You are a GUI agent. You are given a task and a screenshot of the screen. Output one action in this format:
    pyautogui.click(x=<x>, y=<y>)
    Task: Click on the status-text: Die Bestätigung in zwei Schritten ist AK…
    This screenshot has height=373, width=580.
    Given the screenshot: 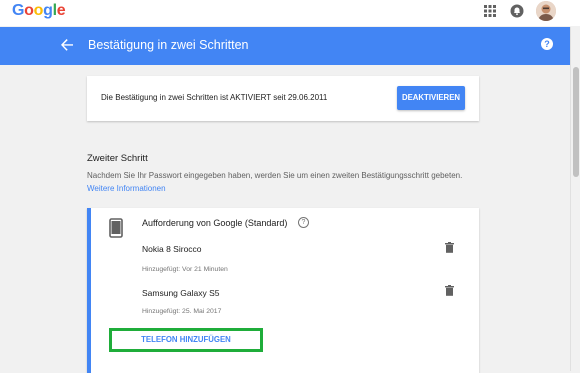 What is the action you would take?
    pyautogui.click(x=214, y=97)
    